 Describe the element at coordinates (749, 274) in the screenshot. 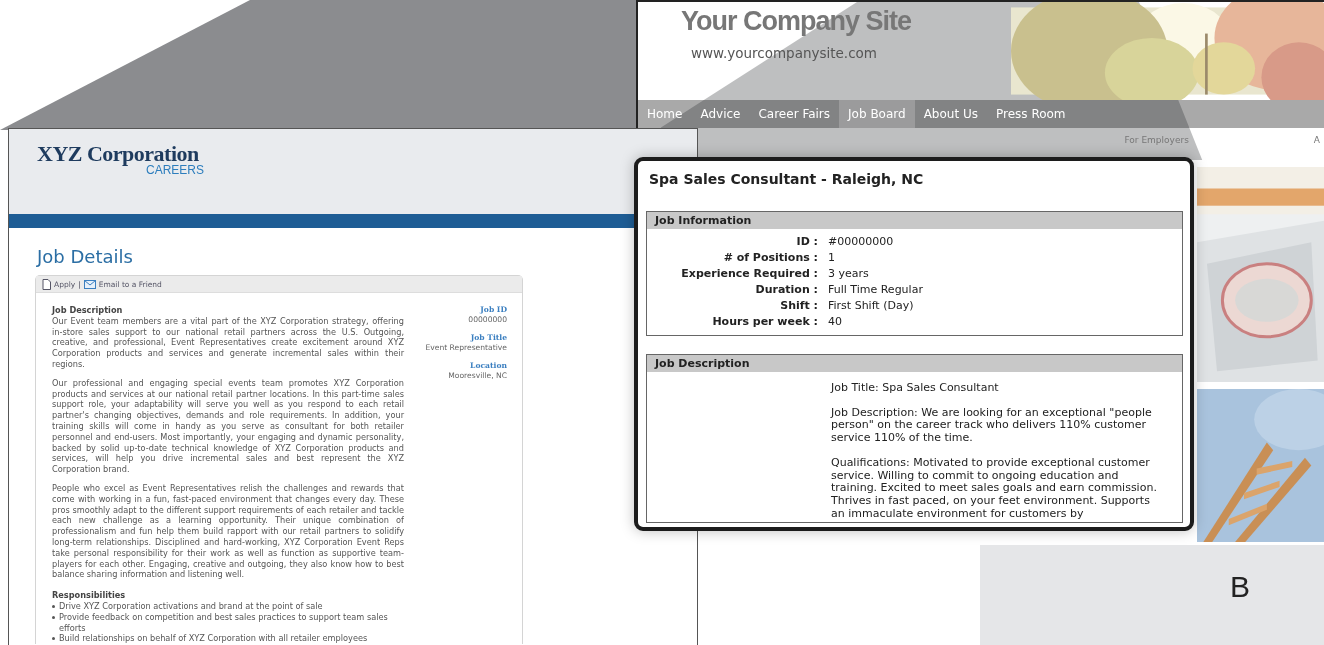

I see `field-label: Experience Required :` at that location.